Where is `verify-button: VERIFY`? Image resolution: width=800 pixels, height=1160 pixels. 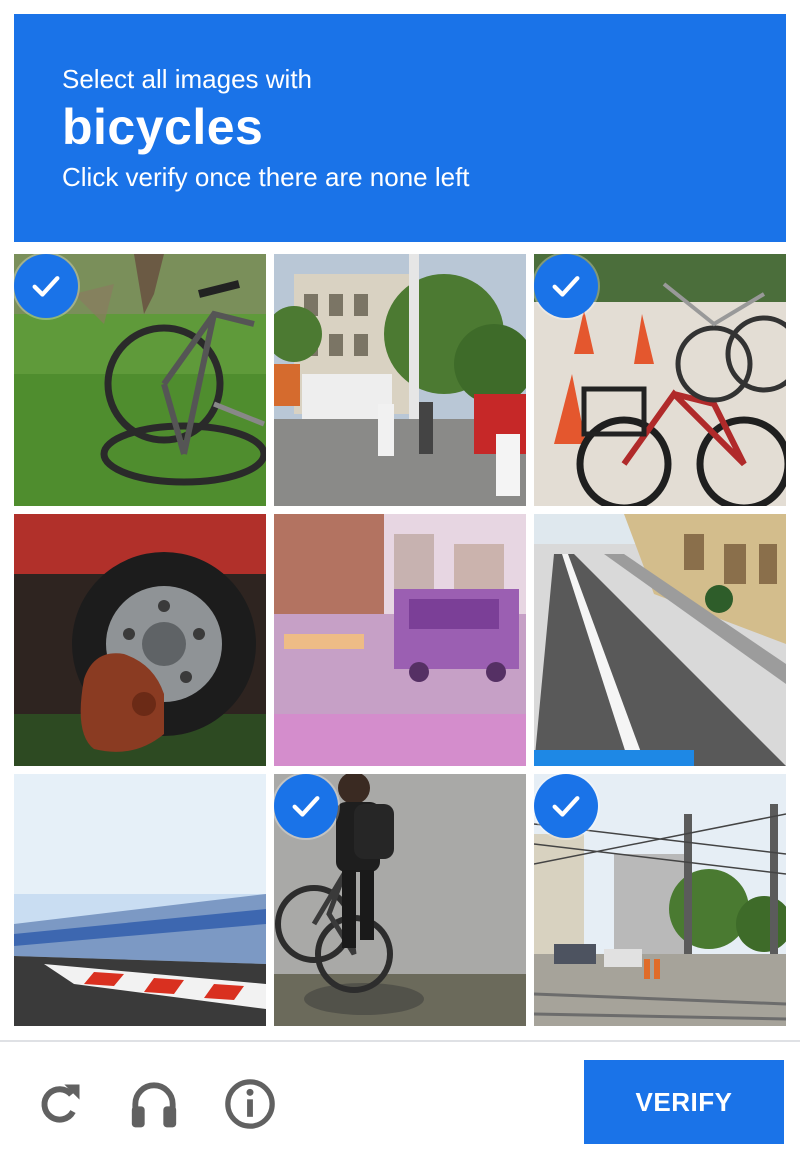
verify-button: VERIFY is located at coordinates (684, 1102).